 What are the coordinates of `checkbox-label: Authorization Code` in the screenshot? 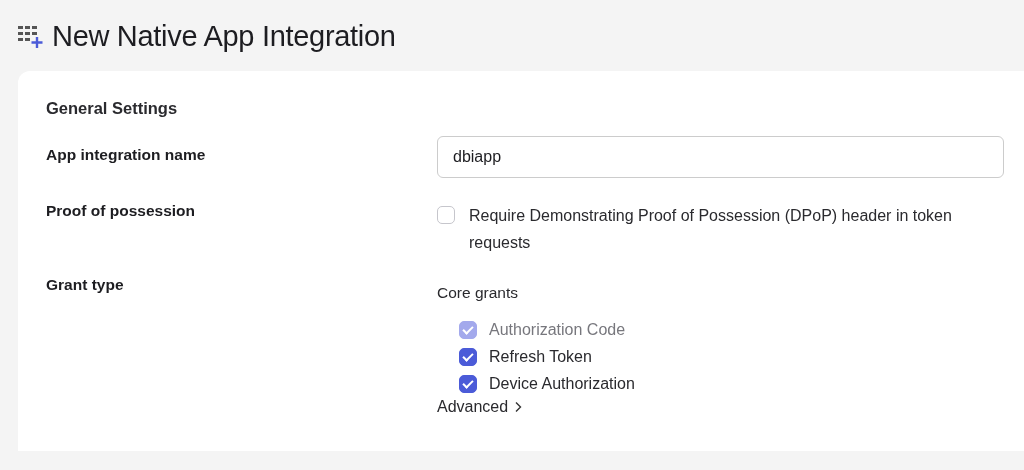 It's located at (557, 330).